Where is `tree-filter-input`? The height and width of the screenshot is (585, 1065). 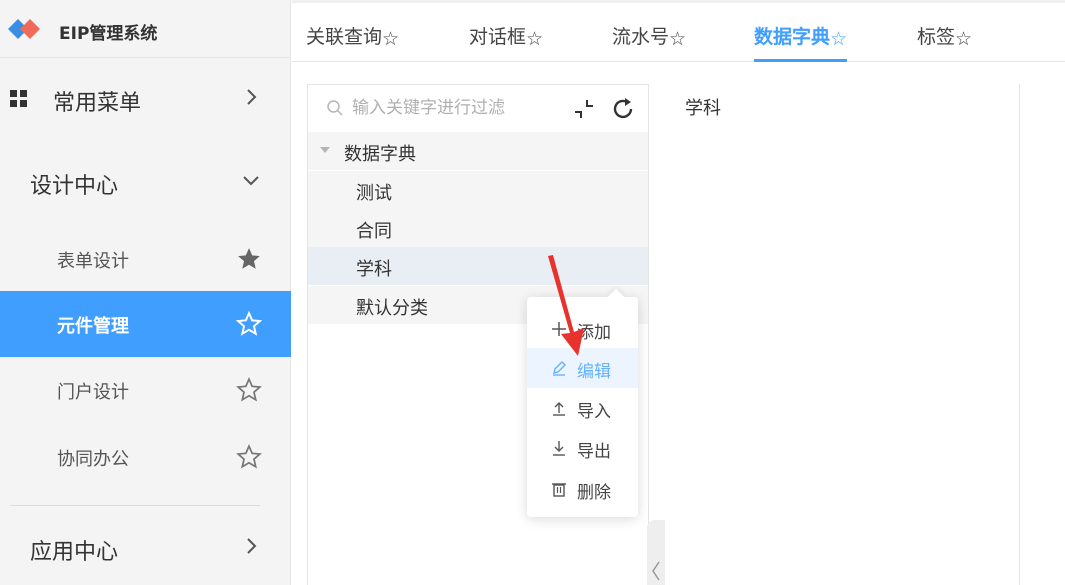 tree-filter-input is located at coordinates (452, 108).